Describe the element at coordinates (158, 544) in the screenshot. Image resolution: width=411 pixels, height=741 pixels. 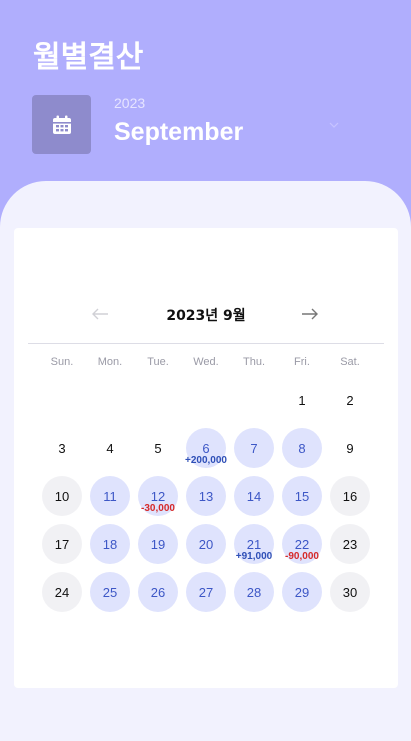
I see `calendar-day: 19` at that location.